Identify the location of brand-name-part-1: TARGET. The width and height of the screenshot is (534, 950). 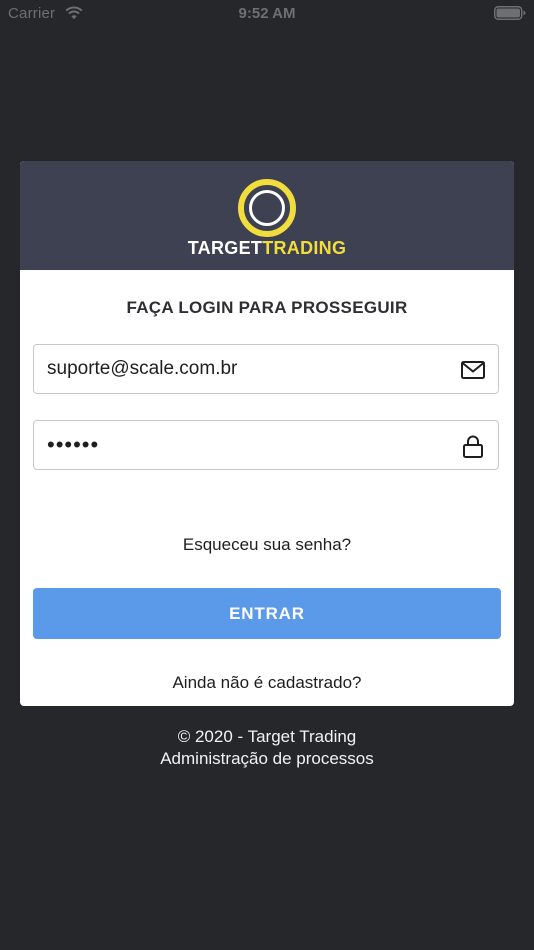
(225, 248).